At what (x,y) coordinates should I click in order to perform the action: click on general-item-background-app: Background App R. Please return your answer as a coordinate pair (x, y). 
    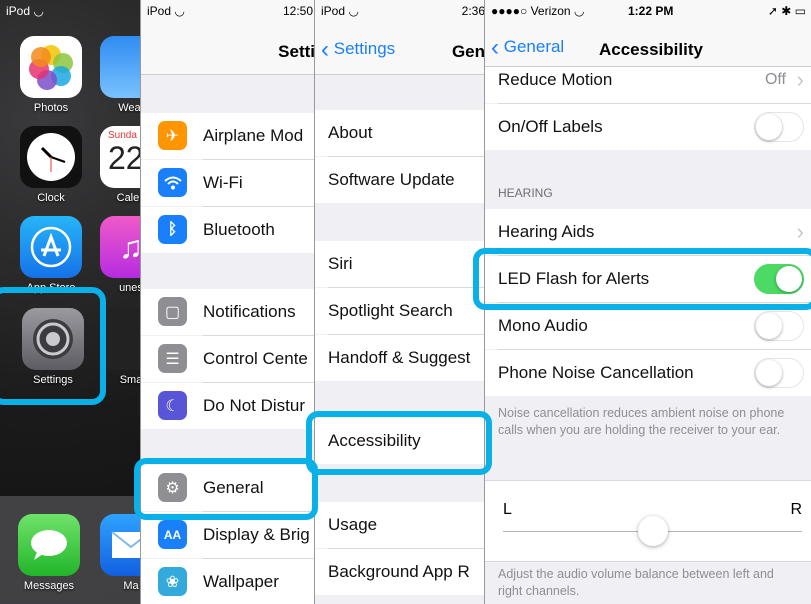
    Looking at the image, I should click on (400, 572).